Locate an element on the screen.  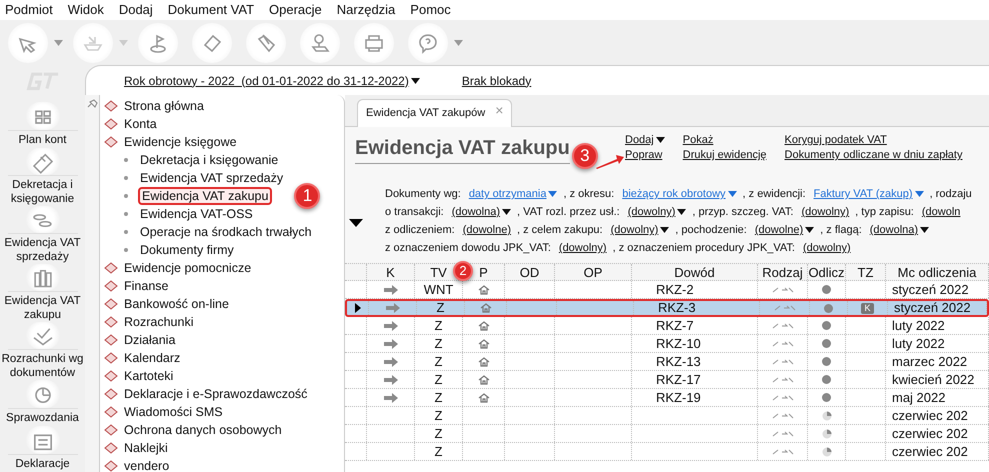
filter-dropdown: bieżący rok obrotowy is located at coordinates (679, 194).